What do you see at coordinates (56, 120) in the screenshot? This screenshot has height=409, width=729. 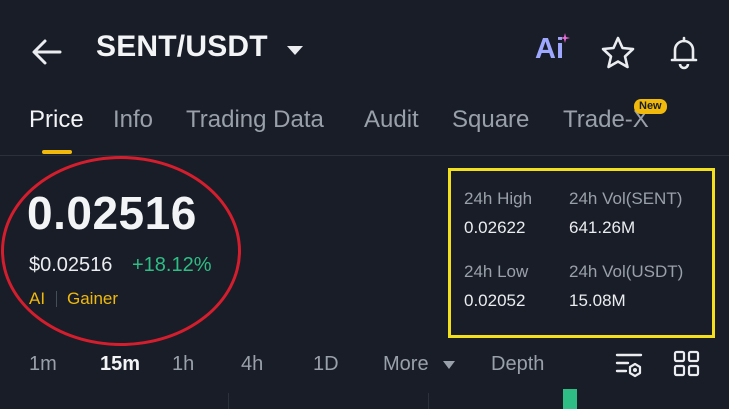 I see `tab-price: Price` at bounding box center [56, 120].